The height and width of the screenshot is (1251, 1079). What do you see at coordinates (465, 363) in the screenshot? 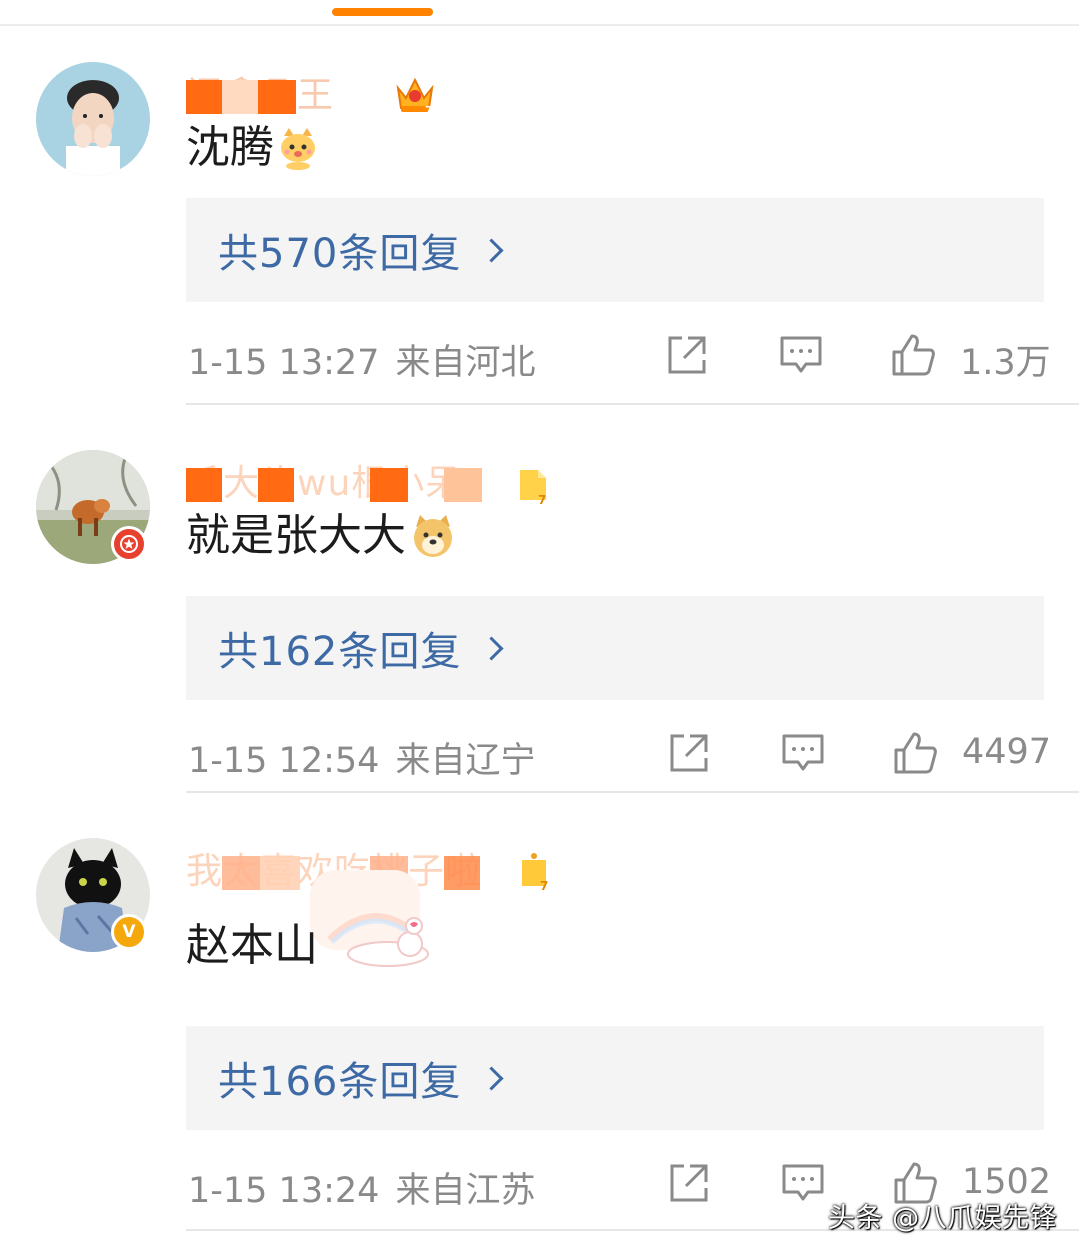
I see `location: 来自河北` at bounding box center [465, 363].